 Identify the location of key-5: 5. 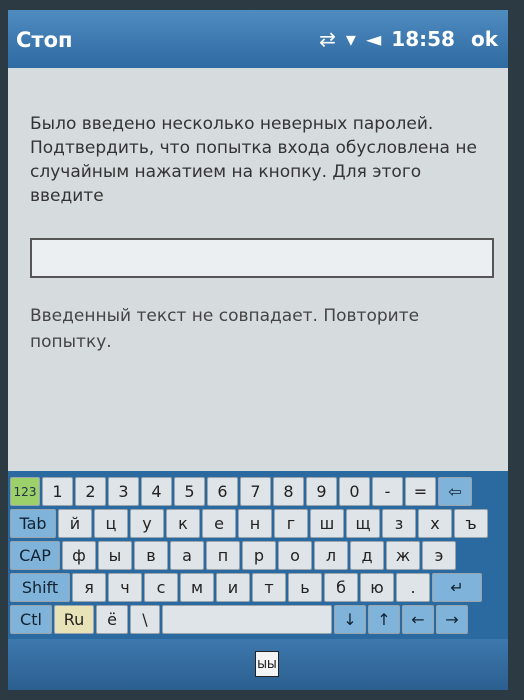
(189, 491).